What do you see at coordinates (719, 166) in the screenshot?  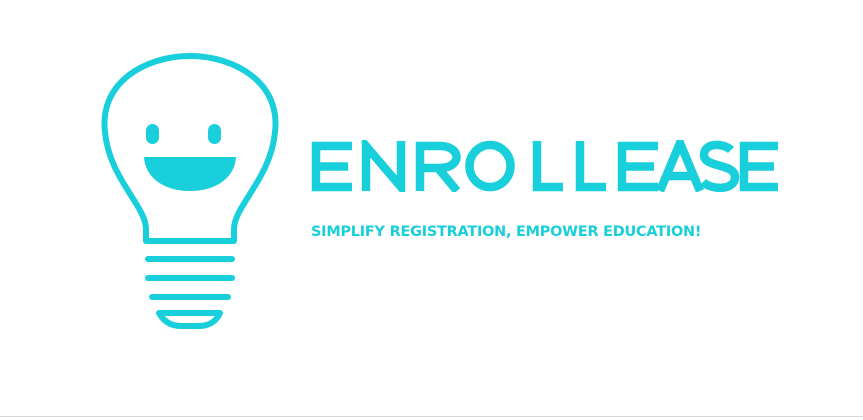 I see `wordmark-letter-s` at bounding box center [719, 166].